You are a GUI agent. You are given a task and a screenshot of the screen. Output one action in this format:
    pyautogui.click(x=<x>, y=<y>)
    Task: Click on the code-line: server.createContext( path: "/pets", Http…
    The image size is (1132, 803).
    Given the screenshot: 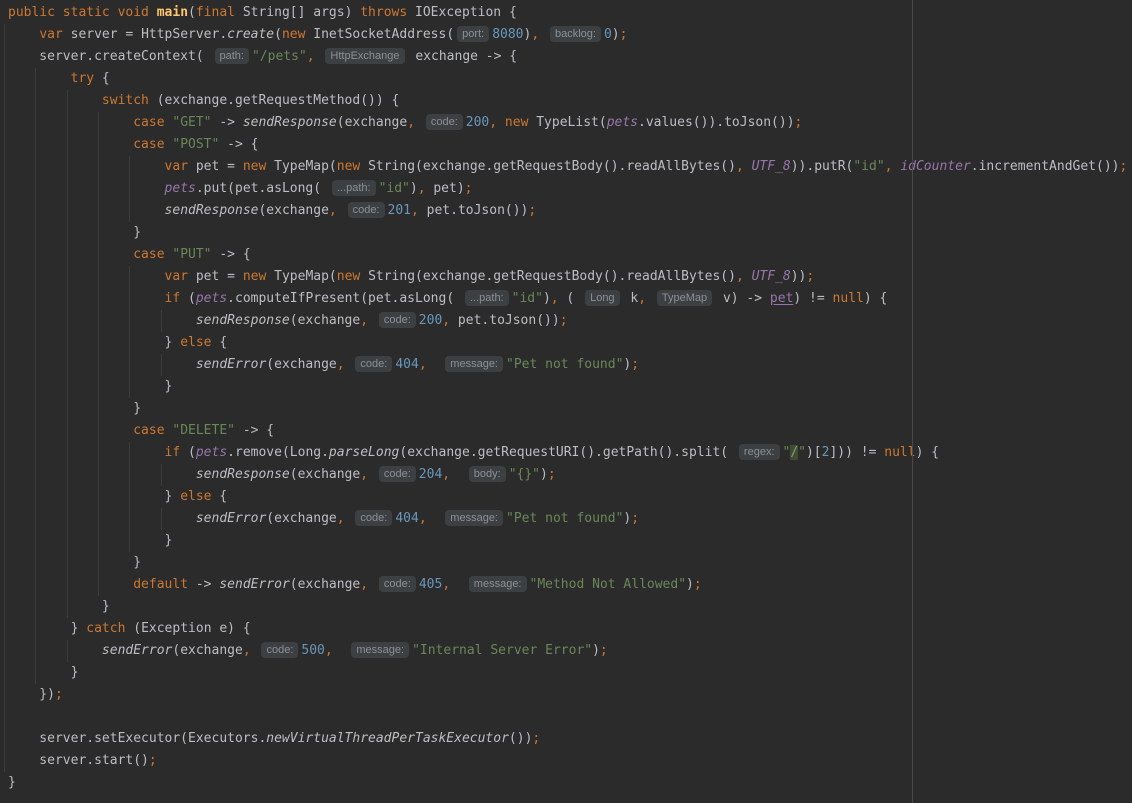 What is the action you would take?
    pyautogui.click(x=568, y=57)
    